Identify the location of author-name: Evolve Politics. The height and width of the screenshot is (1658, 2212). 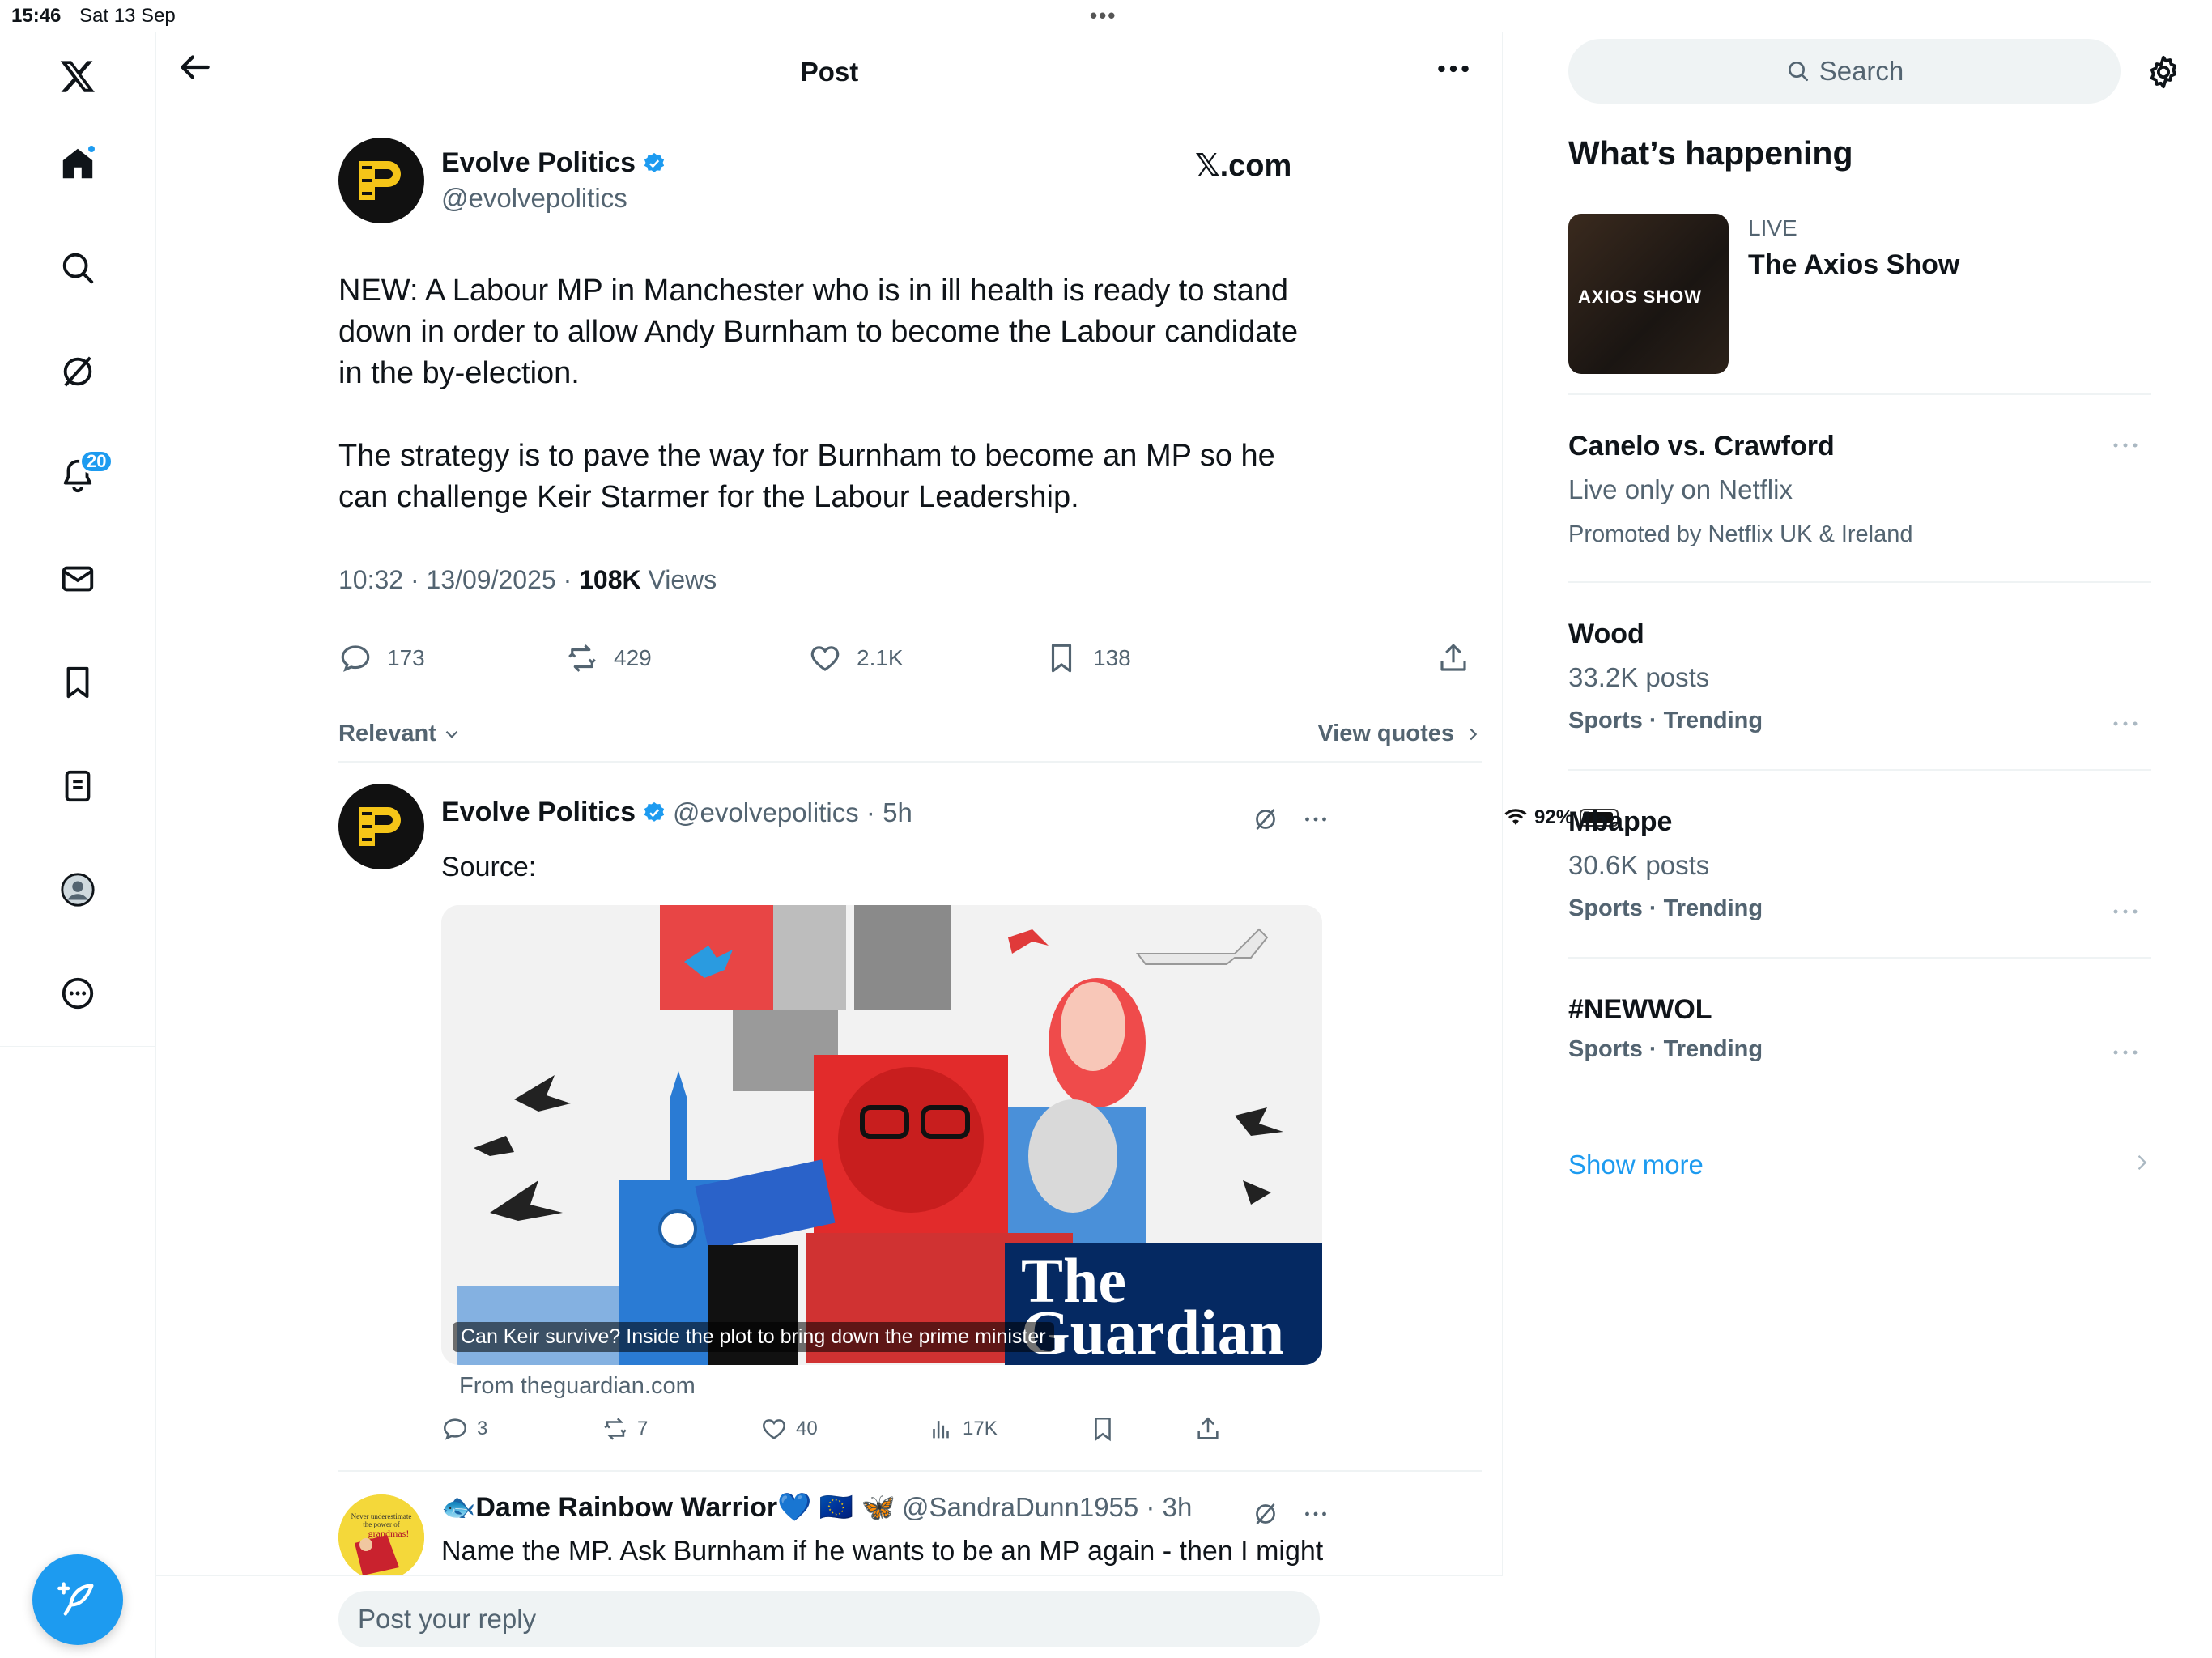
(553, 163).